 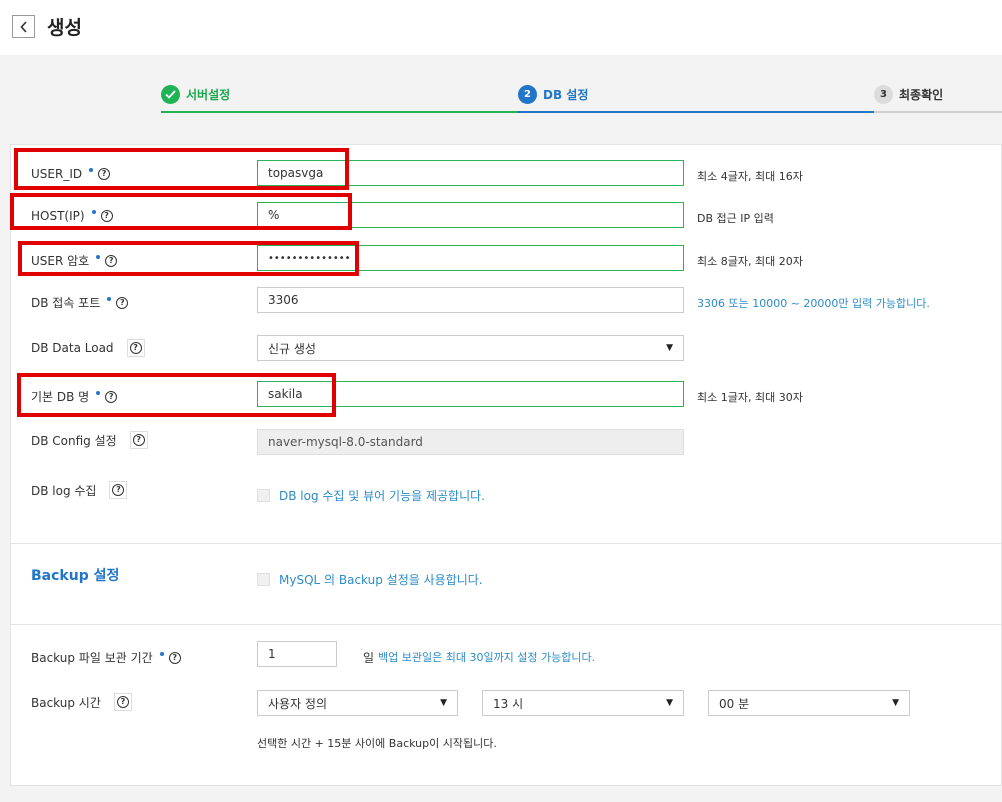 What do you see at coordinates (470, 348) in the screenshot?
I see `db-data-load-select: 신규 생성 ▼` at bounding box center [470, 348].